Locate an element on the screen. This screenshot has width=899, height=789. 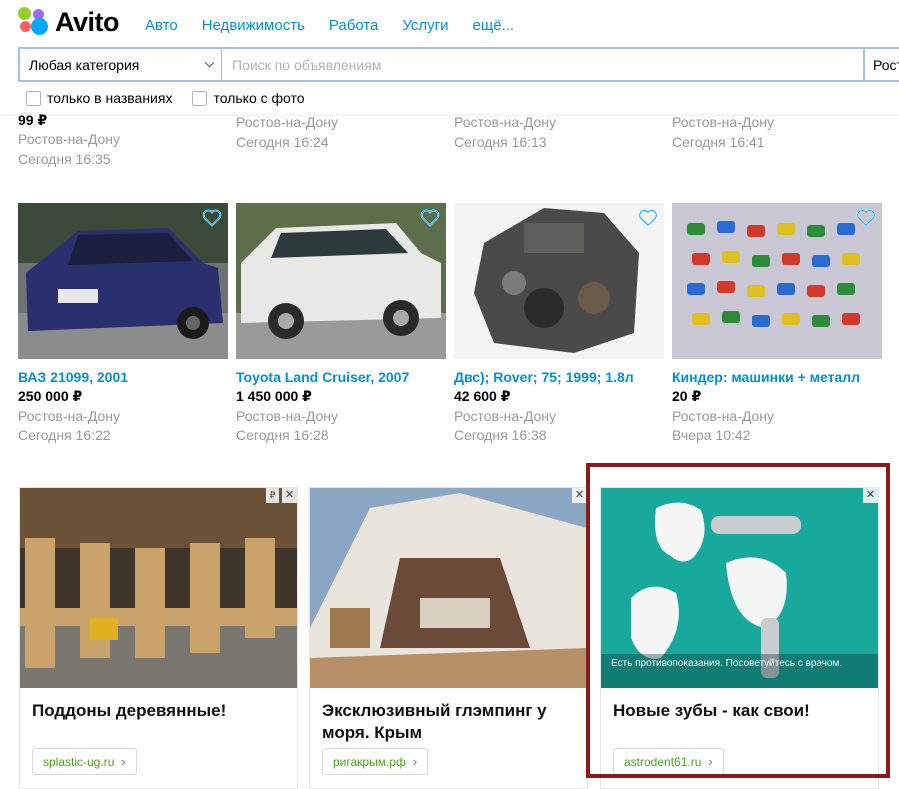
nav-realty: Недвижимость is located at coordinates (253, 25).